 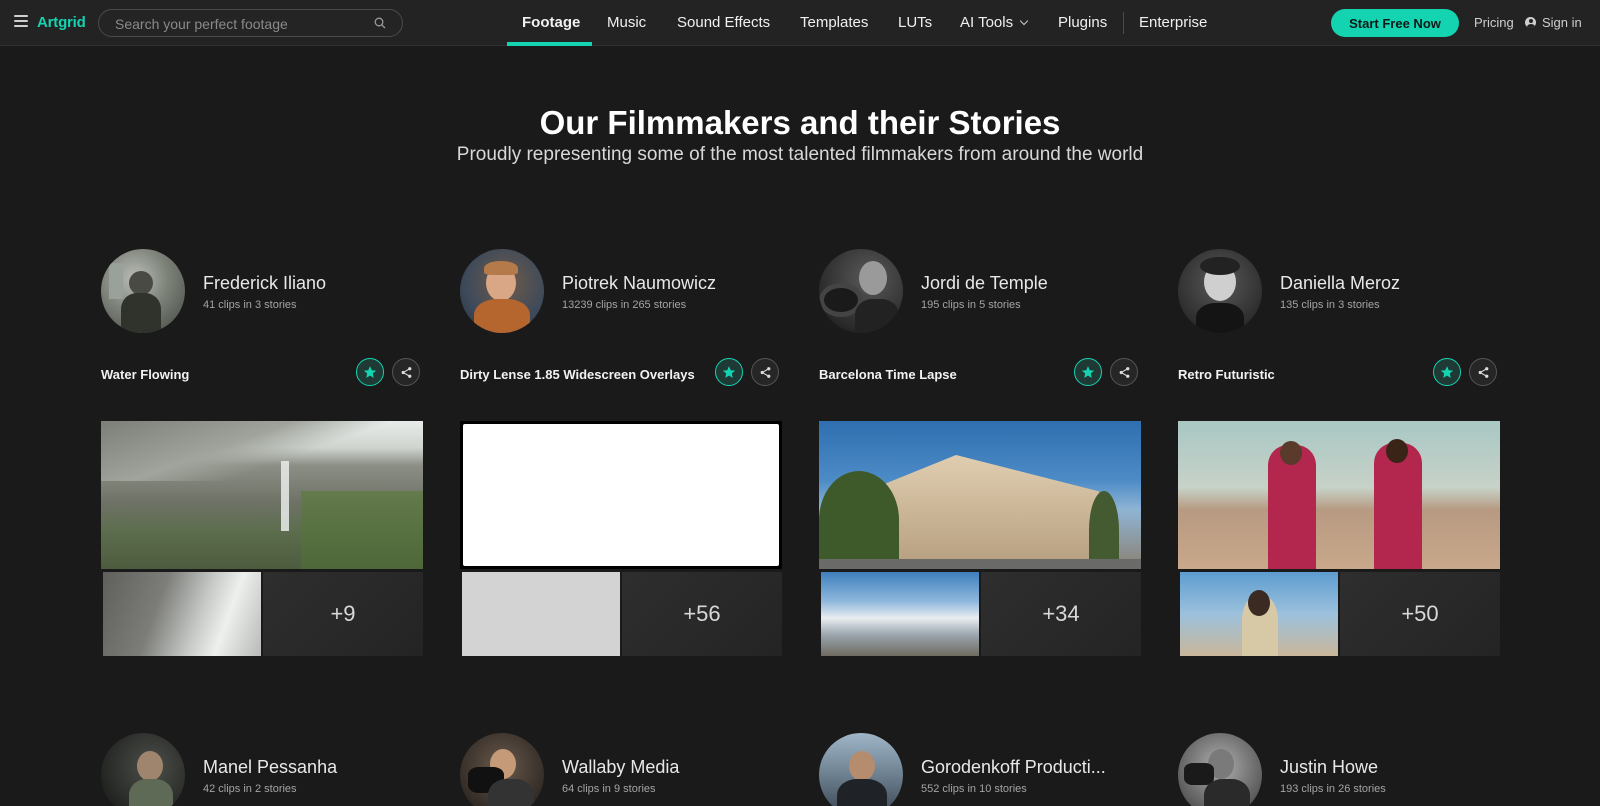 I want to click on search-input, so click(x=240, y=24).